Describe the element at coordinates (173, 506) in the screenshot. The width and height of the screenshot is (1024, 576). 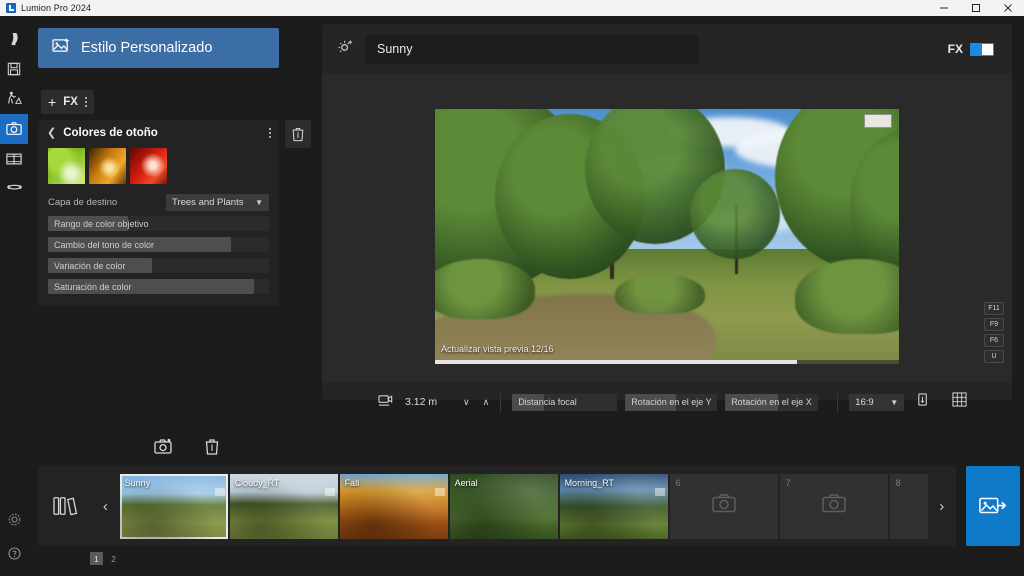
I see `shot-thumbnail-sunny: Sunny` at that location.